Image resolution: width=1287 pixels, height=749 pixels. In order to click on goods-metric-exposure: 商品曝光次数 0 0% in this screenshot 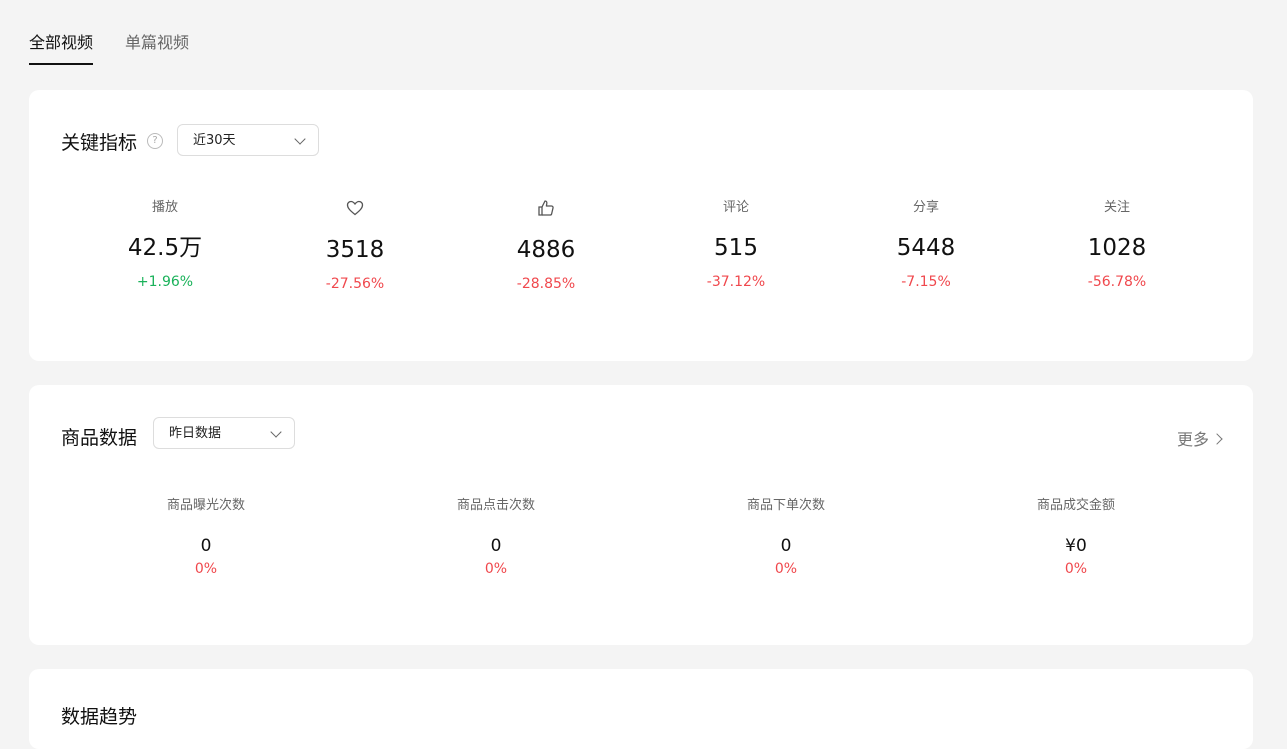, I will do `click(206, 536)`.